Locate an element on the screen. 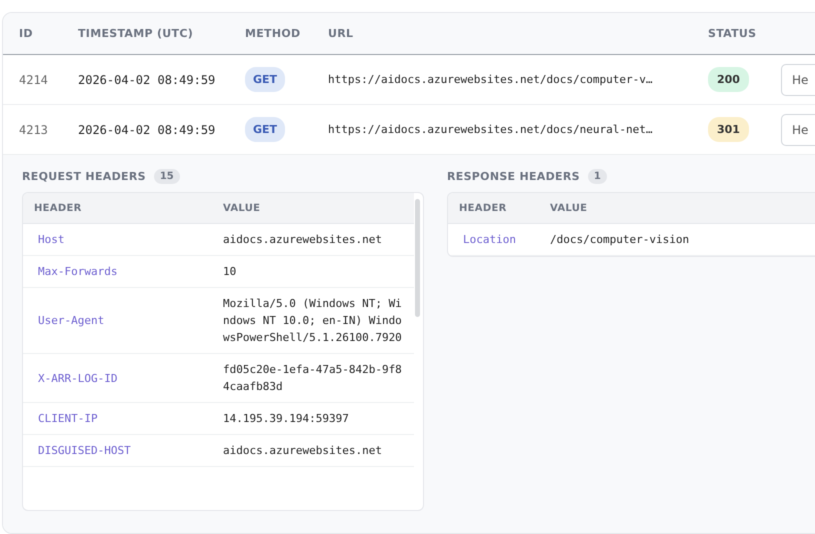 The image size is (815, 534). column-header: METHOD is located at coordinates (273, 33).